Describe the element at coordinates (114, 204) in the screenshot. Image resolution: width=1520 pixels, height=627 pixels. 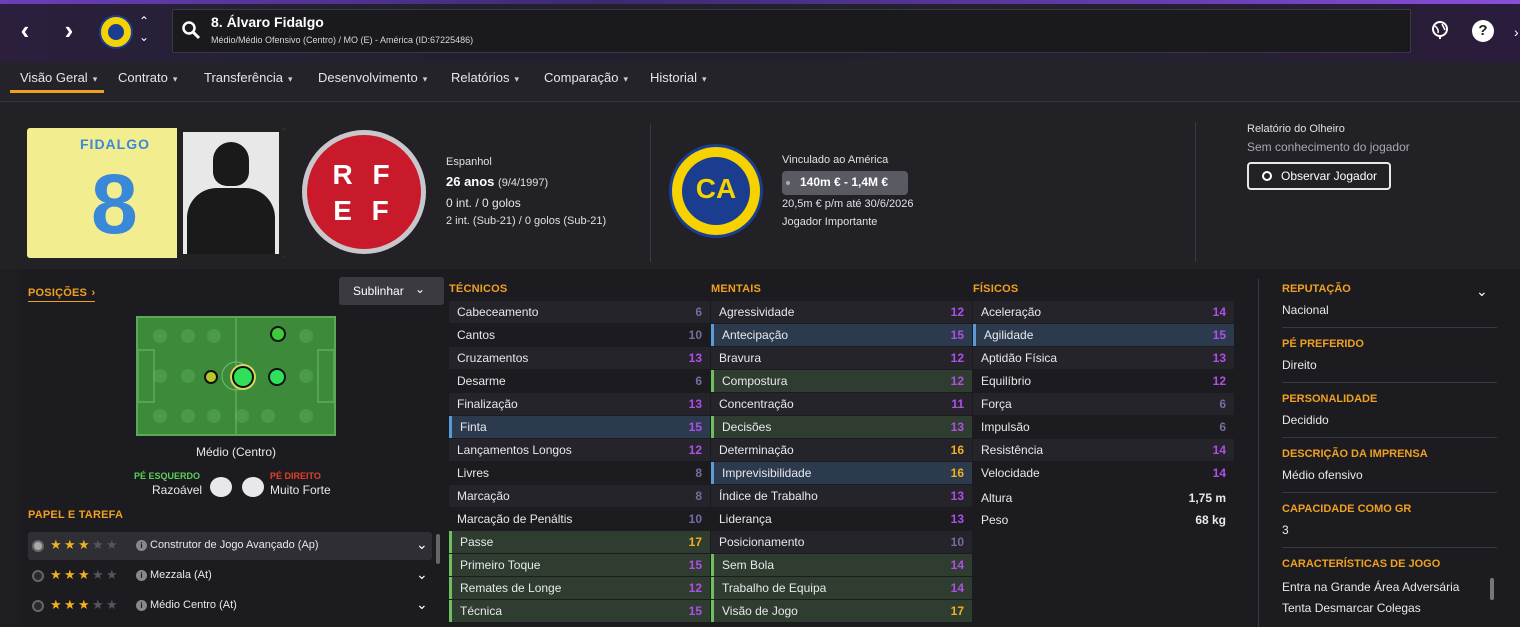
I see `kit-number: 8` at that location.